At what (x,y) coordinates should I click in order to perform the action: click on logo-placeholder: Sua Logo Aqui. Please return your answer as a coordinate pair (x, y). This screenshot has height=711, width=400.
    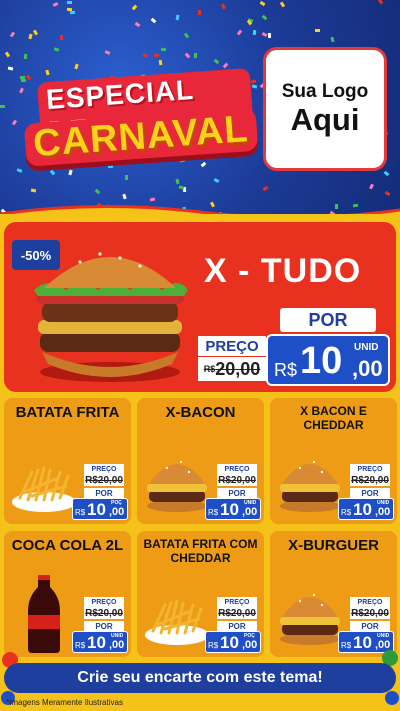
    Looking at the image, I should click on (325, 109).